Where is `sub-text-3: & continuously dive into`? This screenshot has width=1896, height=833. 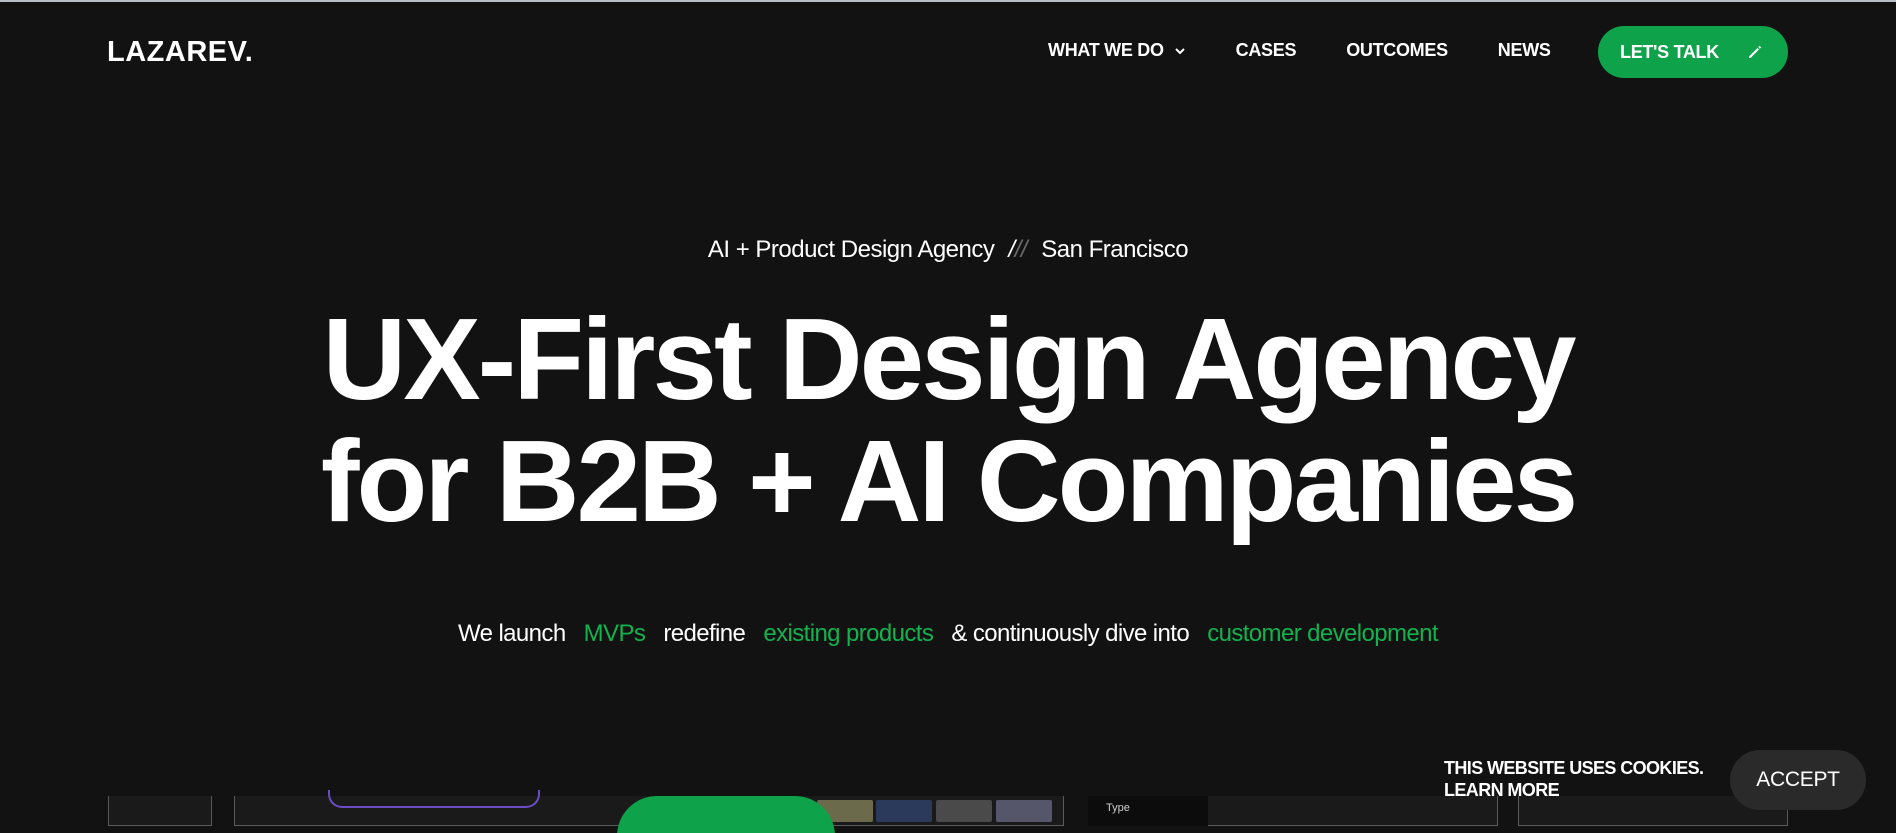
sub-text-3: & continuously dive into is located at coordinates (1070, 633).